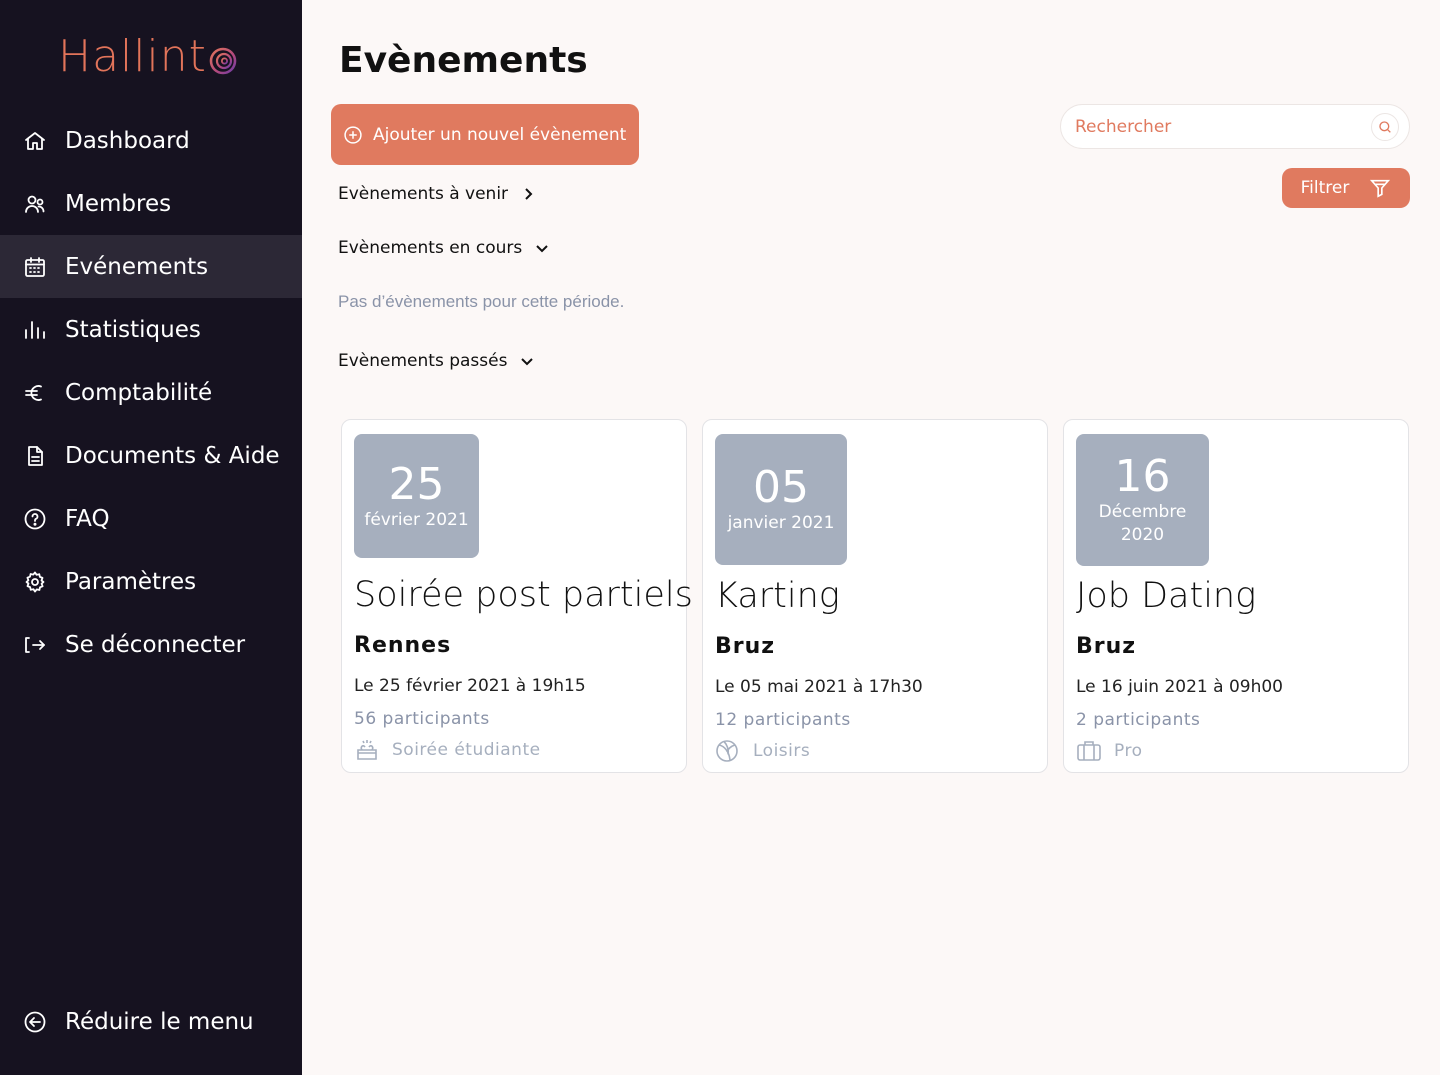  I want to click on home-icon, so click(35, 141).